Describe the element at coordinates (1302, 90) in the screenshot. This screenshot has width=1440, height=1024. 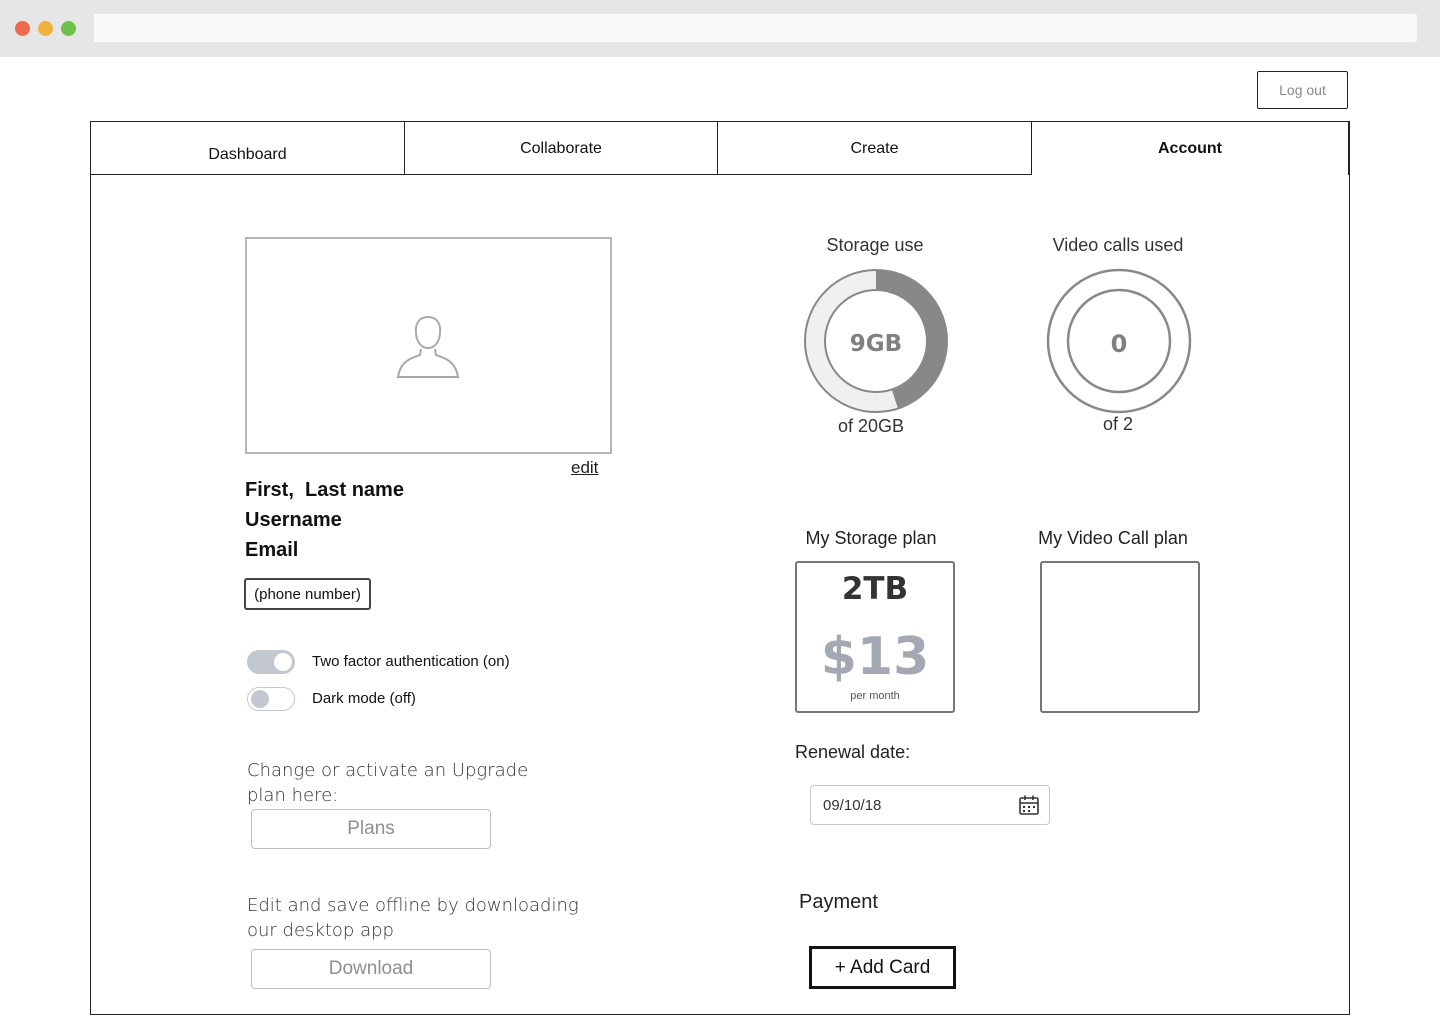
I see `logout-button: Log out` at that location.